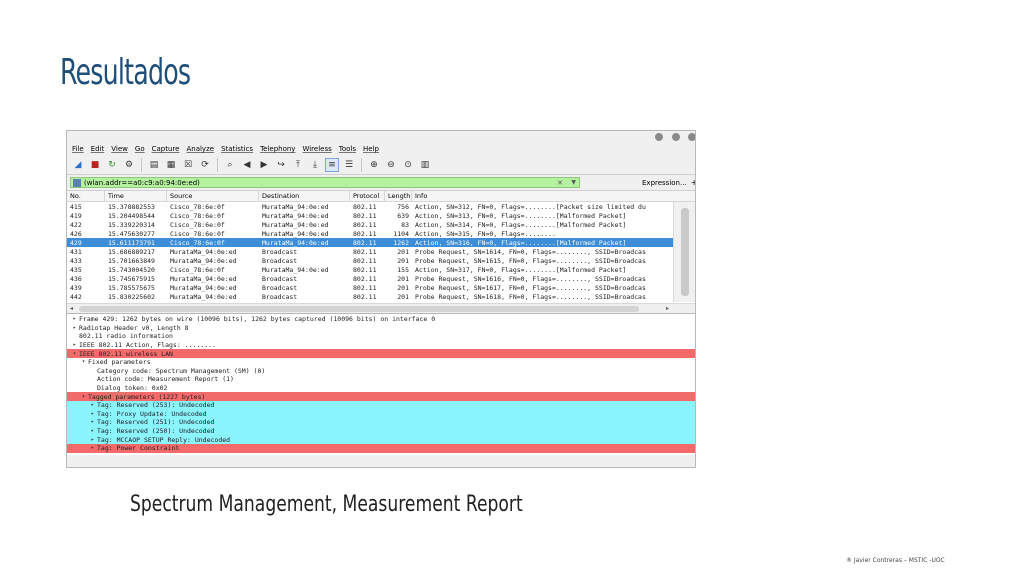  I want to click on menu-tools: Tools, so click(347, 149).